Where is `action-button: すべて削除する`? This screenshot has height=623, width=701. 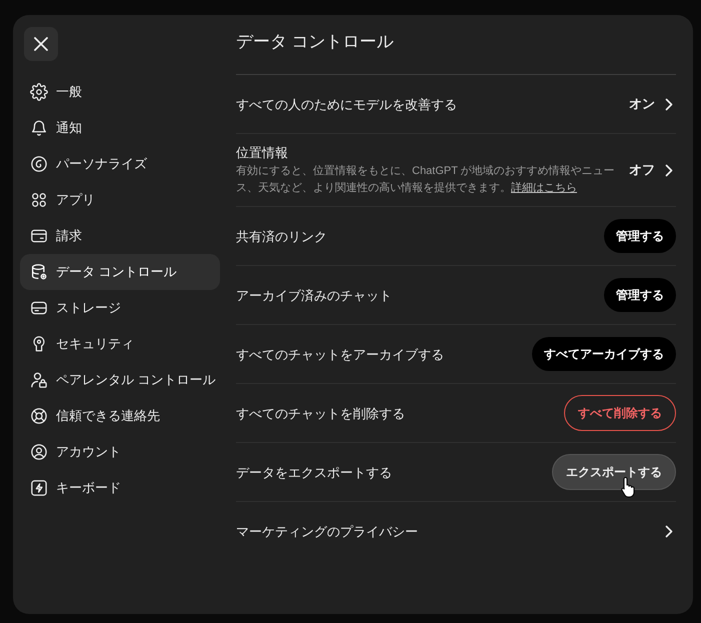
action-button: すべて削除する is located at coordinates (620, 413).